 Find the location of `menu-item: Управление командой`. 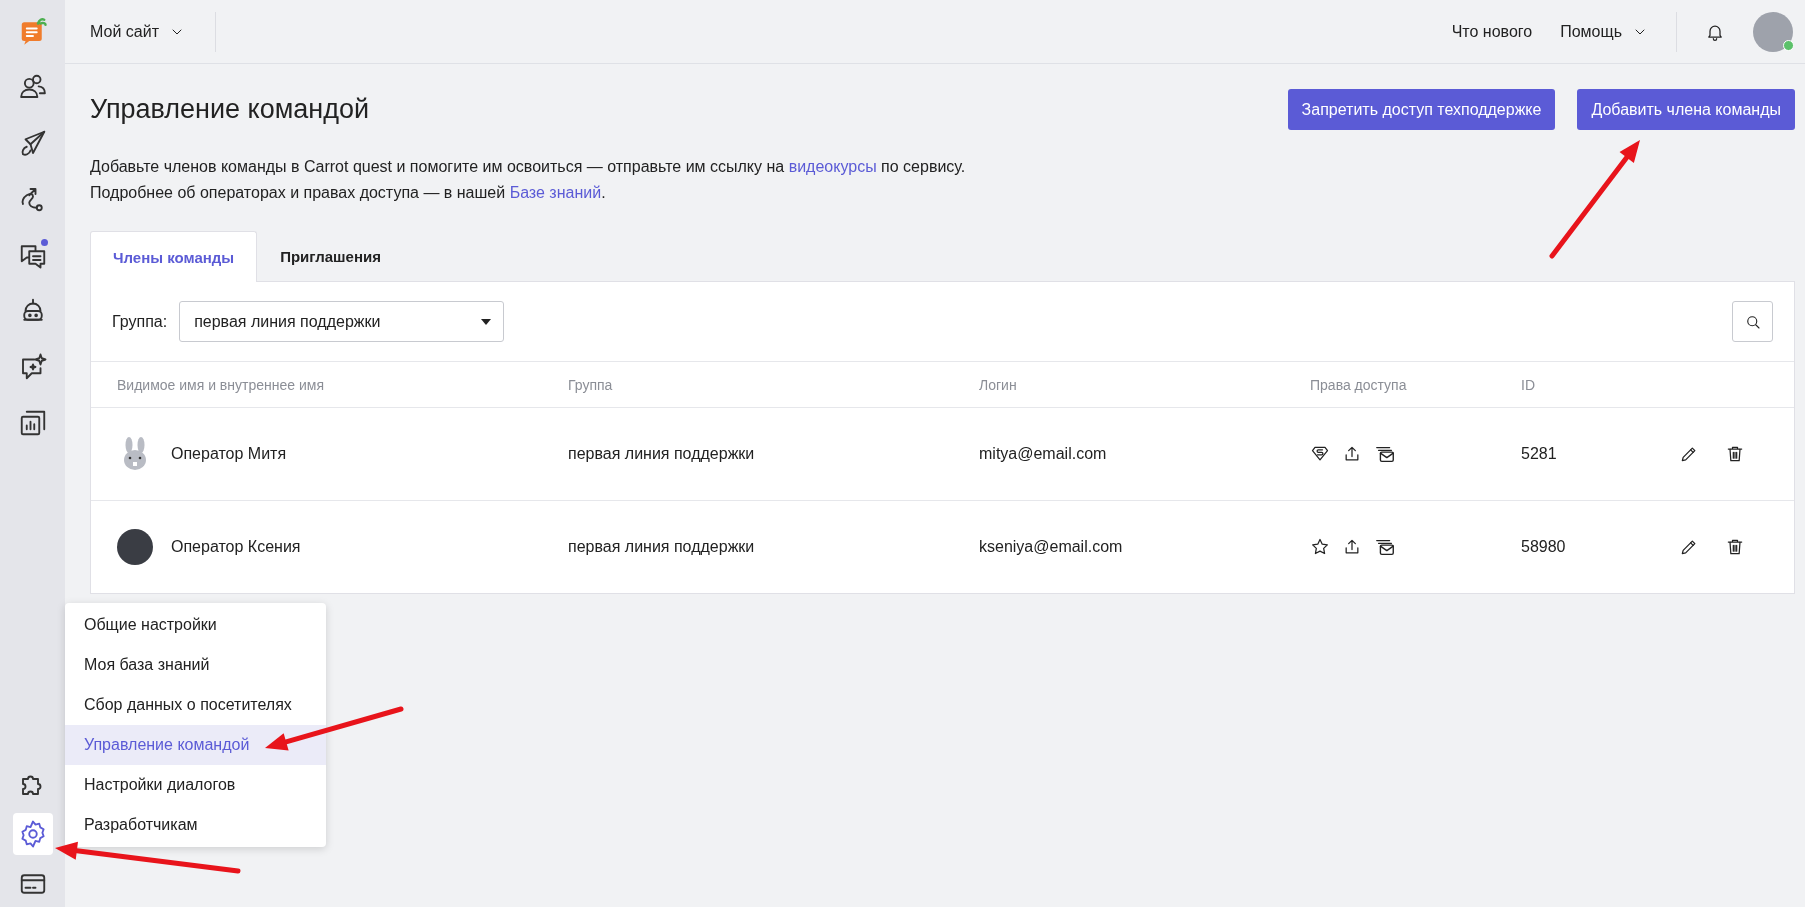

menu-item: Управление командой is located at coordinates (195, 745).